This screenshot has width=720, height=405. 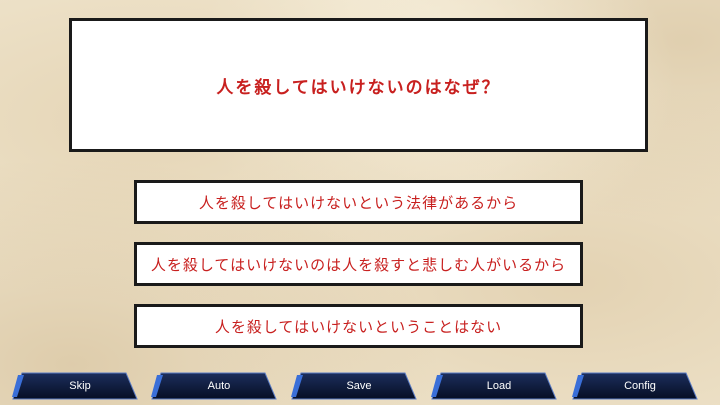 I want to click on save-button: Save, so click(x=354, y=386).